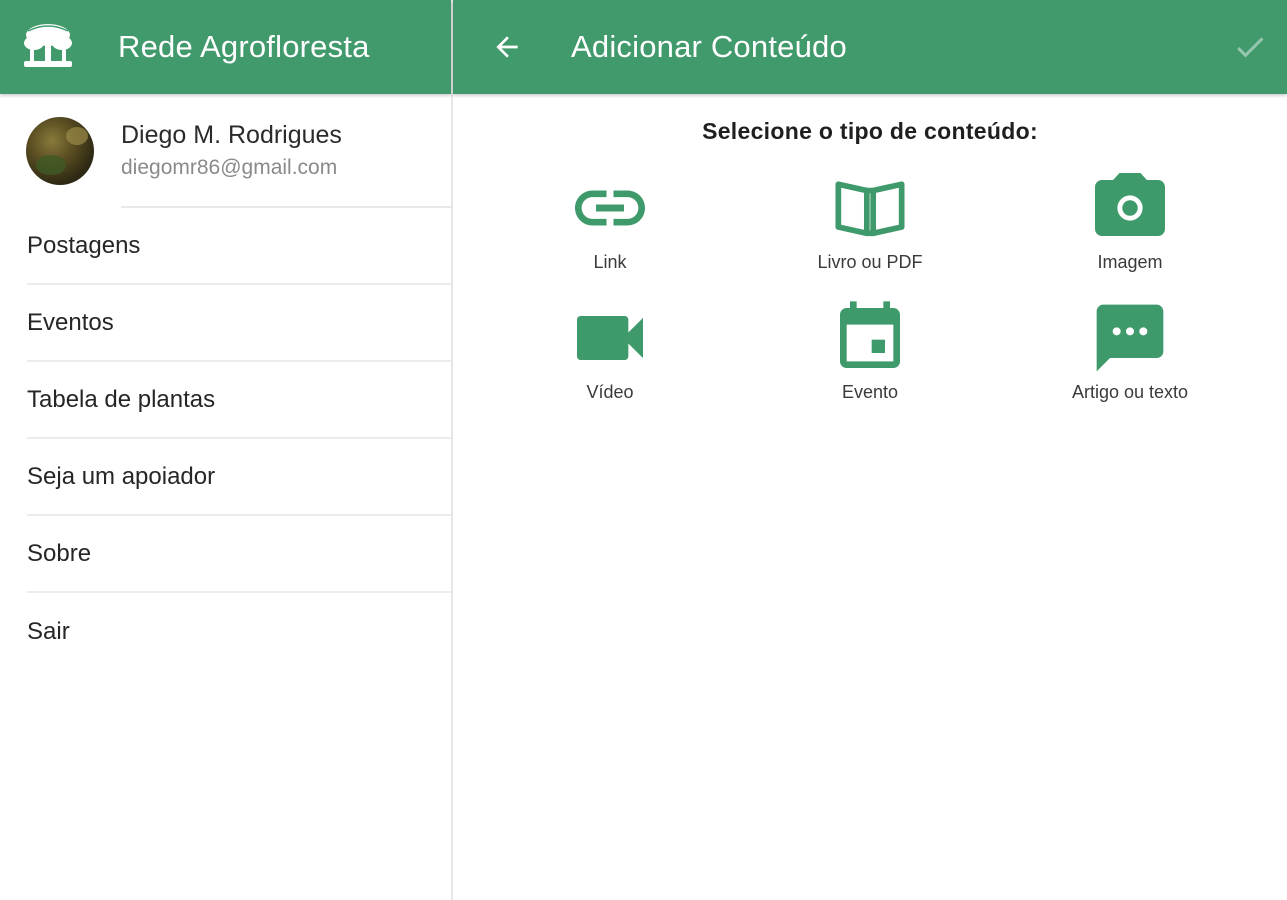 Image resolution: width=1287 pixels, height=900 pixels. What do you see at coordinates (48, 47) in the screenshot?
I see `tree-logo-icon` at bounding box center [48, 47].